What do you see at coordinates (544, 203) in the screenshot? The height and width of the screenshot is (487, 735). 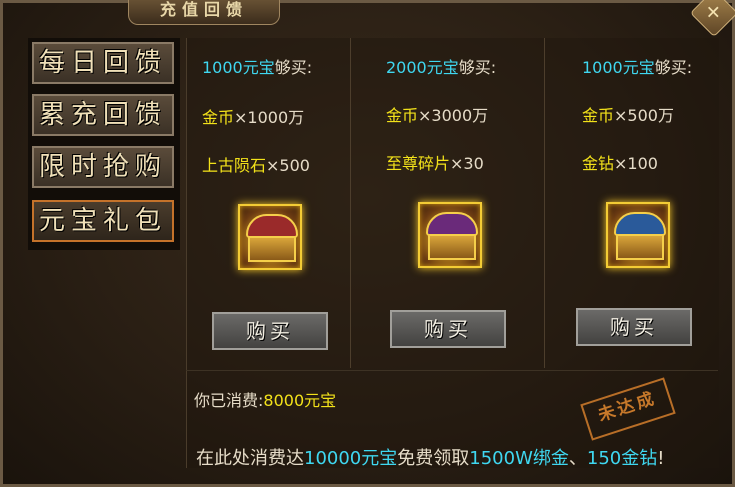 I see `column-divider` at bounding box center [544, 203].